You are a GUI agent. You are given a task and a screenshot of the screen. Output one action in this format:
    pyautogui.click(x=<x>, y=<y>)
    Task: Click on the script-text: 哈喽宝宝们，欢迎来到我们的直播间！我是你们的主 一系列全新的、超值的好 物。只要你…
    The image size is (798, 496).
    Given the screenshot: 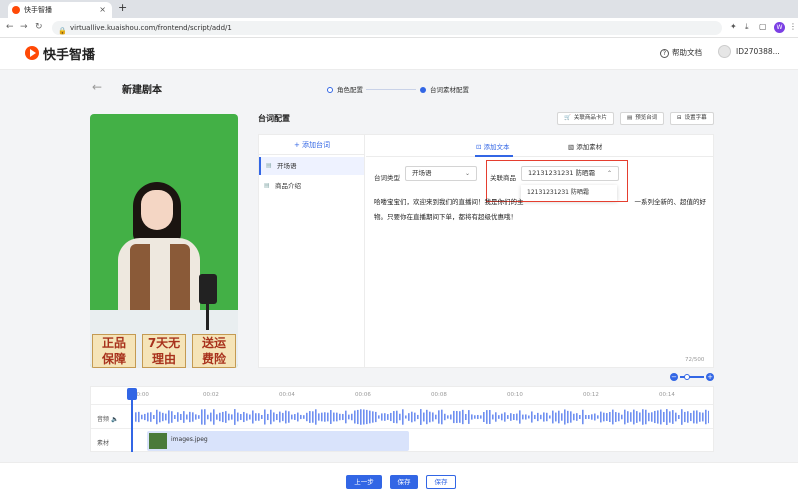 What is the action you would take?
    pyautogui.click(x=540, y=210)
    